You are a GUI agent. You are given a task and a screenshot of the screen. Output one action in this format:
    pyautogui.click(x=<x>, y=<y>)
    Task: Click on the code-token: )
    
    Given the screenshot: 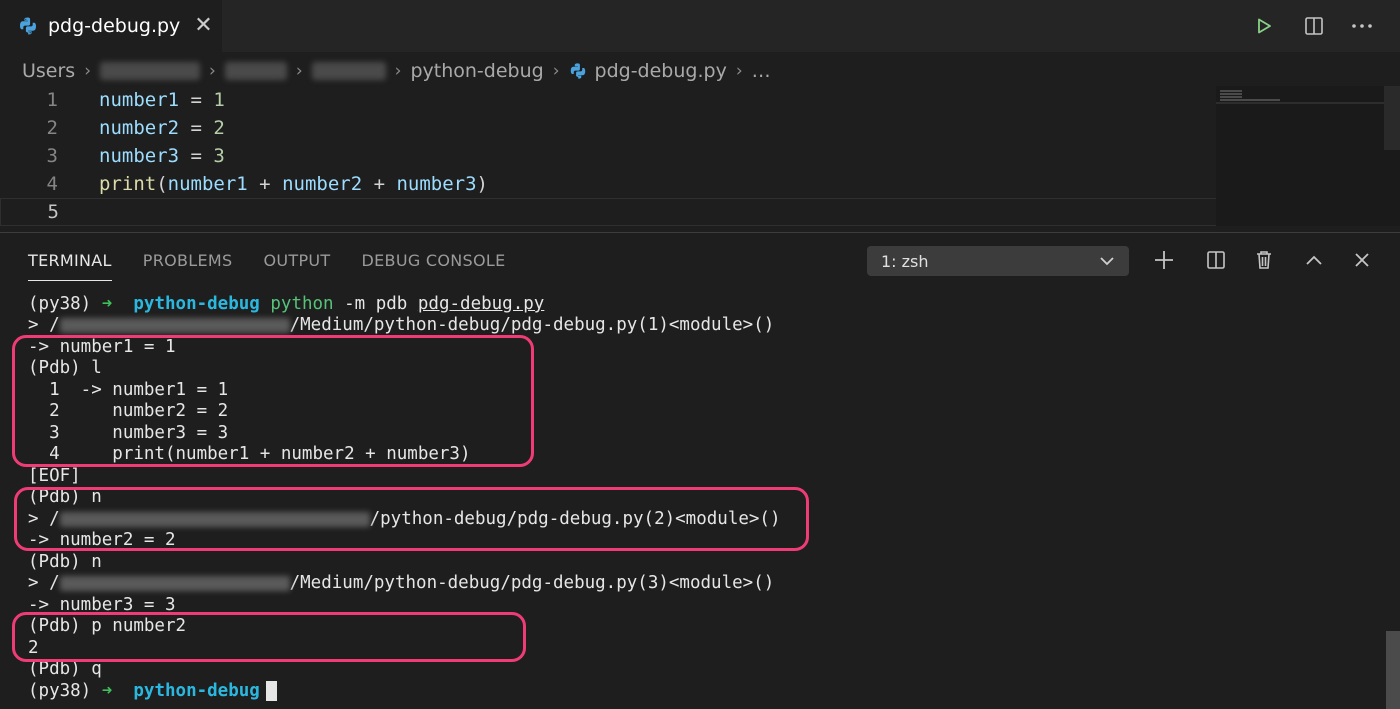 What is the action you would take?
    pyautogui.click(x=482, y=184)
    